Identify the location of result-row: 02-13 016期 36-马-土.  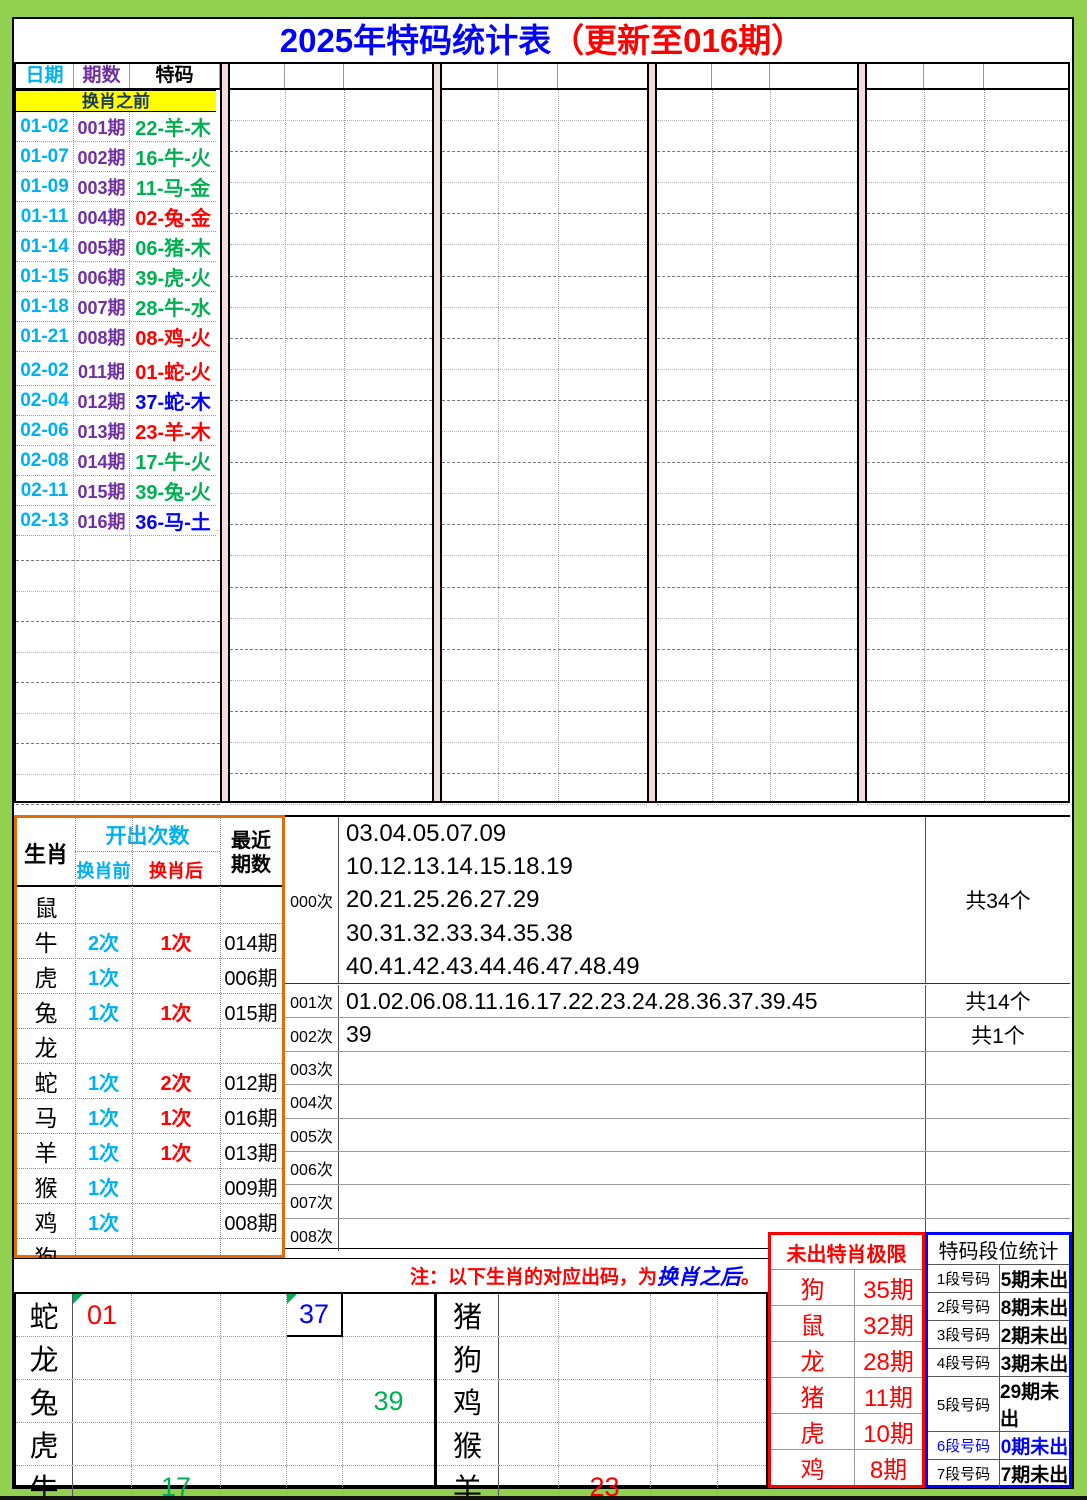
(116, 521).